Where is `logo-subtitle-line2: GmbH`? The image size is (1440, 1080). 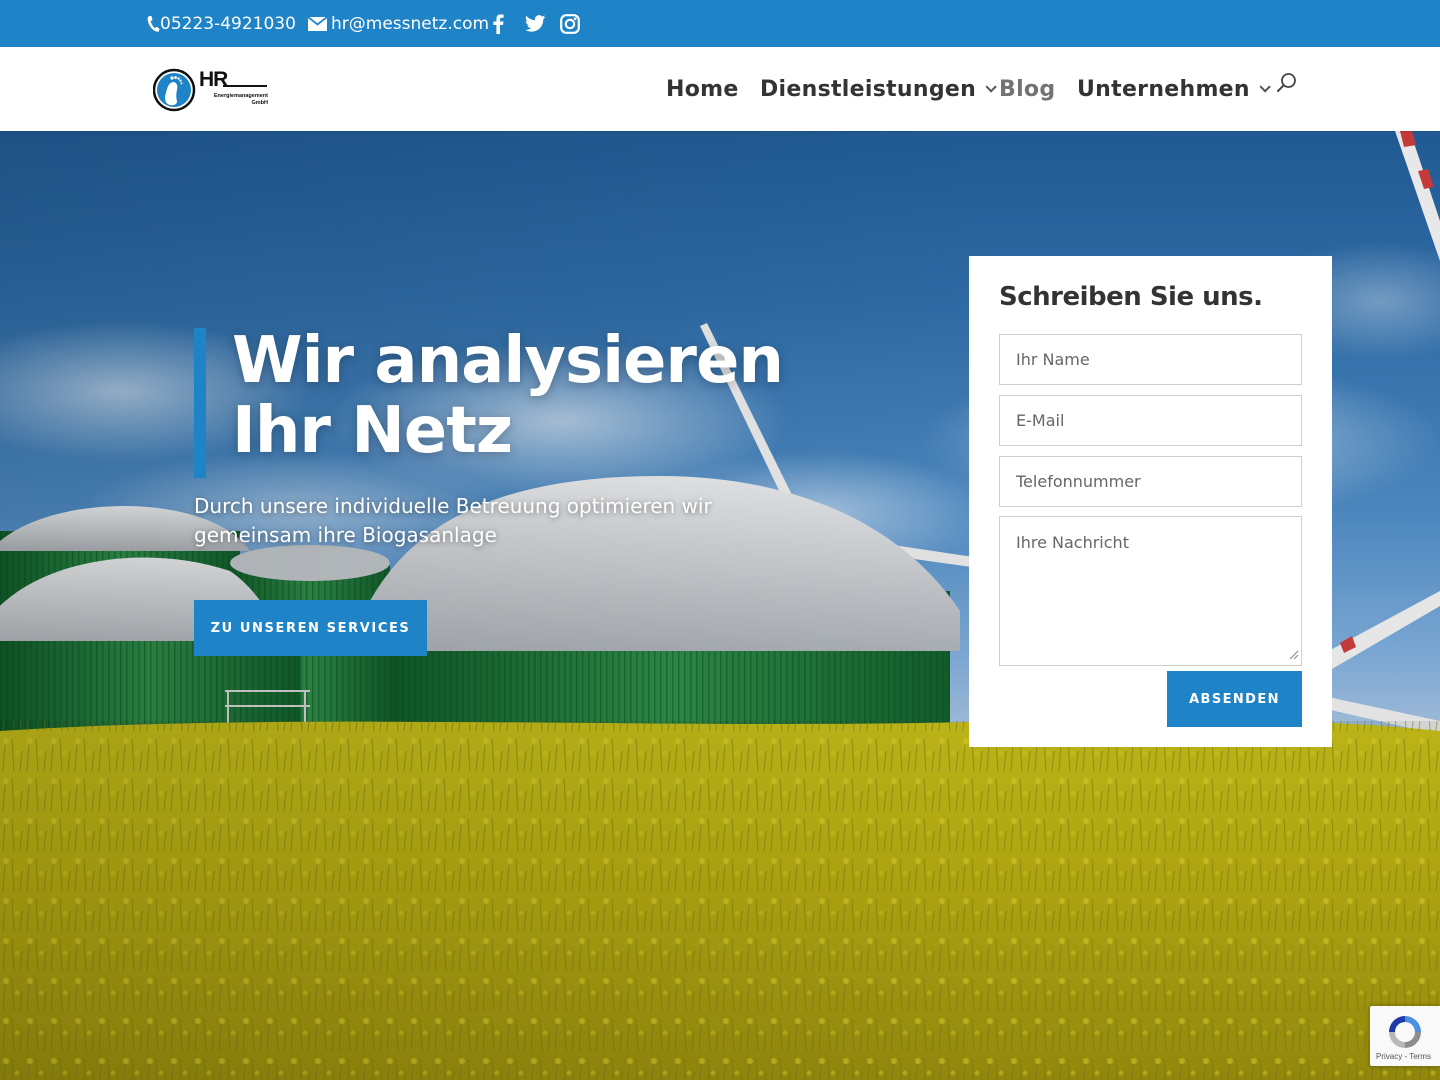 logo-subtitle-line2: GmbH is located at coordinates (260, 103).